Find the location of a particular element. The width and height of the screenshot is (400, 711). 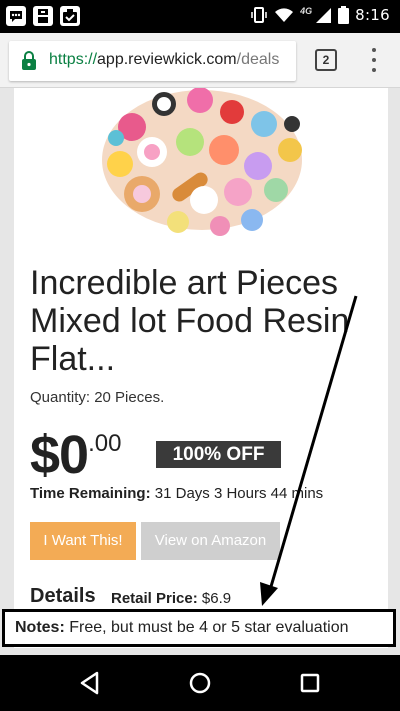

address-bar: https://app.reviewkick.com/deals is located at coordinates (152, 61).